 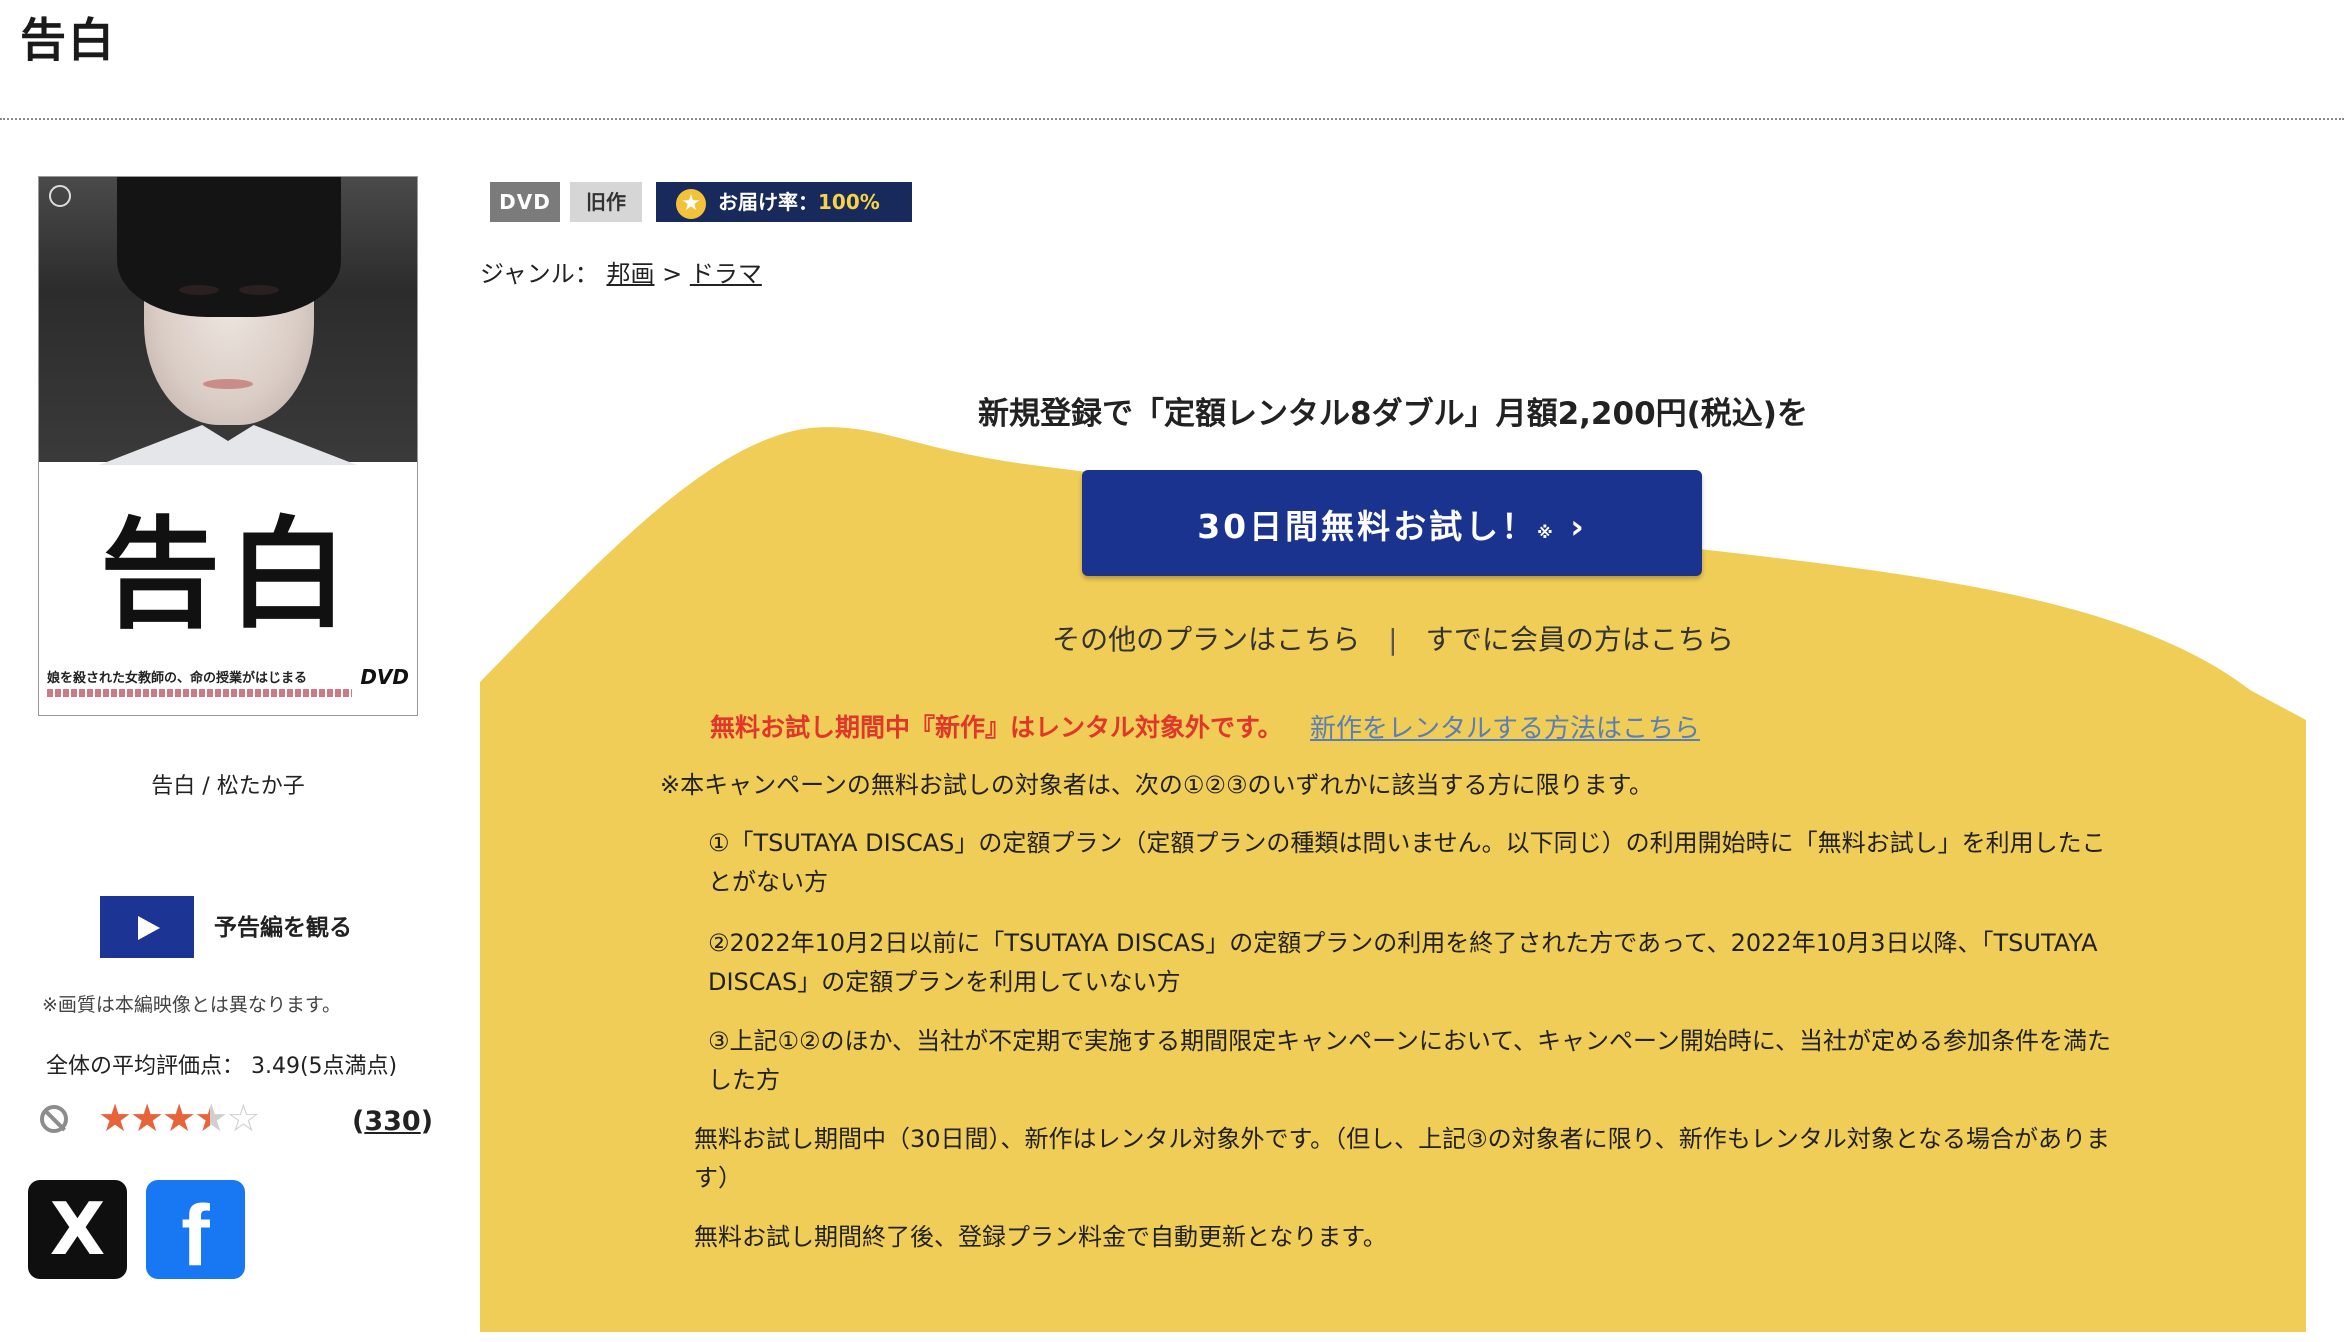 What do you see at coordinates (768, 202) in the screenshot?
I see `delivery-rate-label: お届け率：` at bounding box center [768, 202].